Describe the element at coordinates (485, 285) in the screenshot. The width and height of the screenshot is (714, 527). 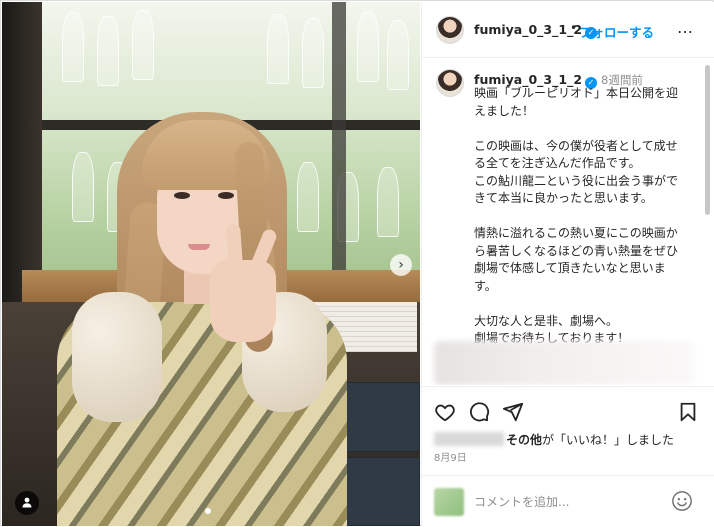
I see `caption-line: す。` at that location.